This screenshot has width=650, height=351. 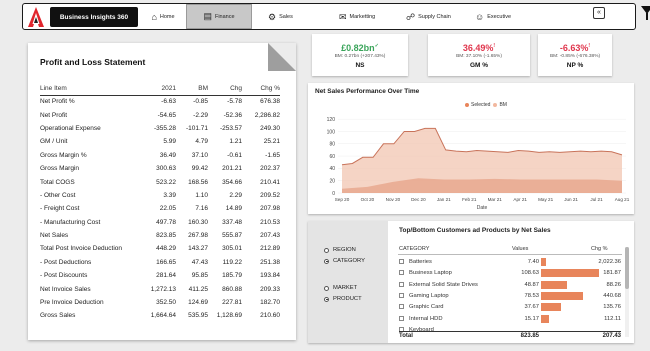 What do you see at coordinates (169, 195) in the screenshot?
I see `pl-cell: 3.39` at bounding box center [169, 195].